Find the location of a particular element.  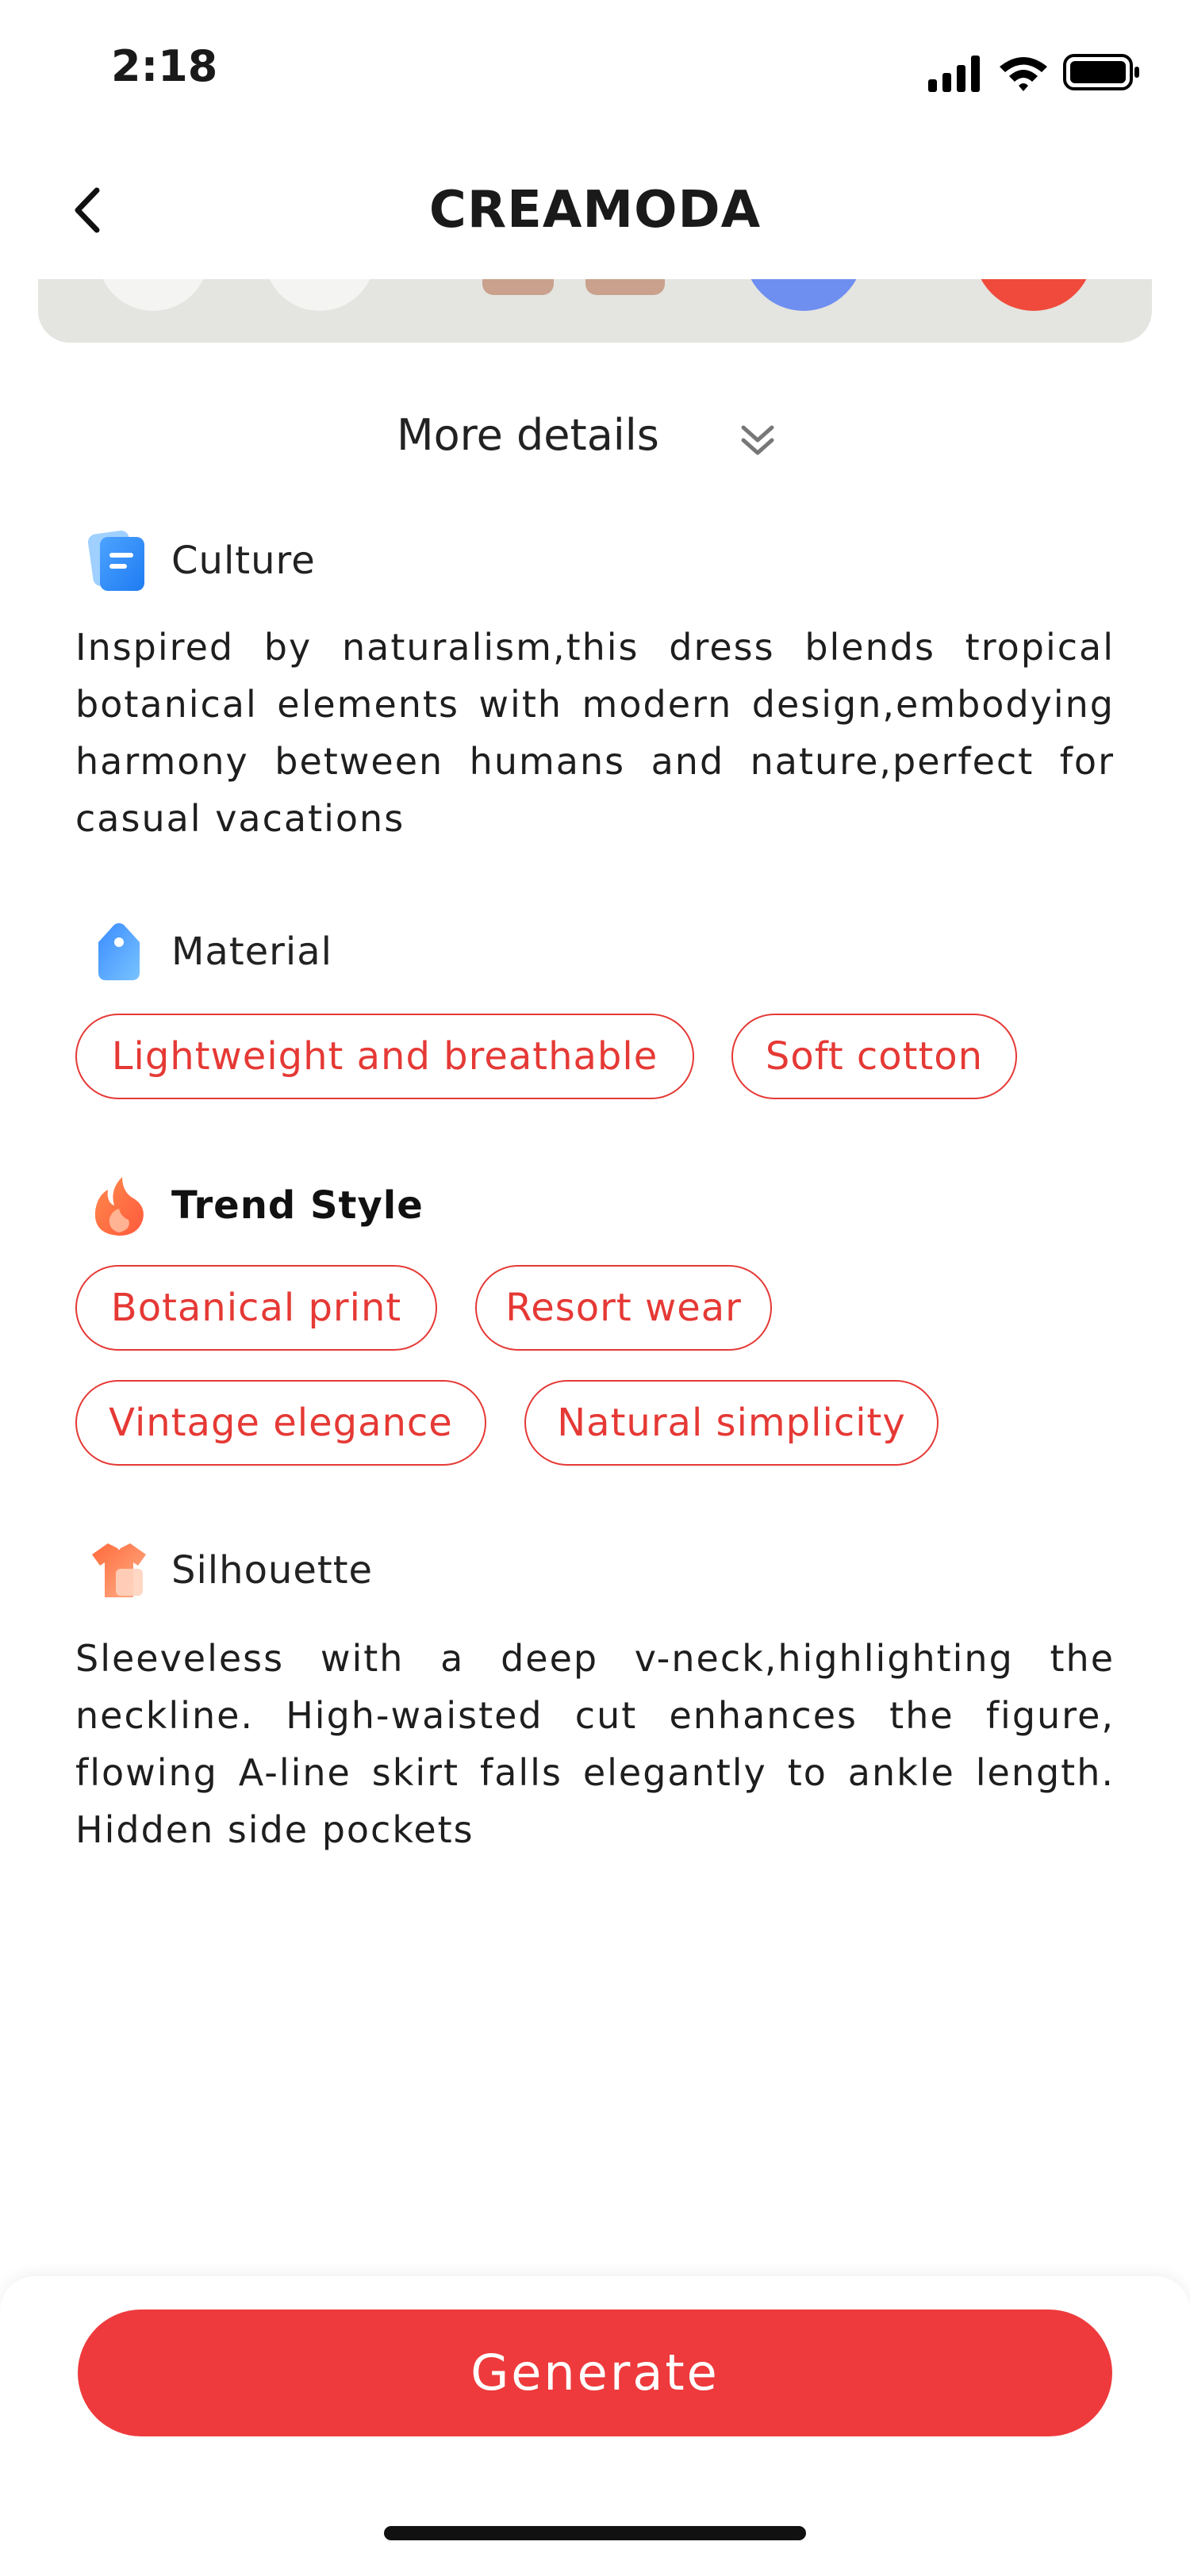

trend-style-label: Trend Style is located at coordinates (297, 1205).